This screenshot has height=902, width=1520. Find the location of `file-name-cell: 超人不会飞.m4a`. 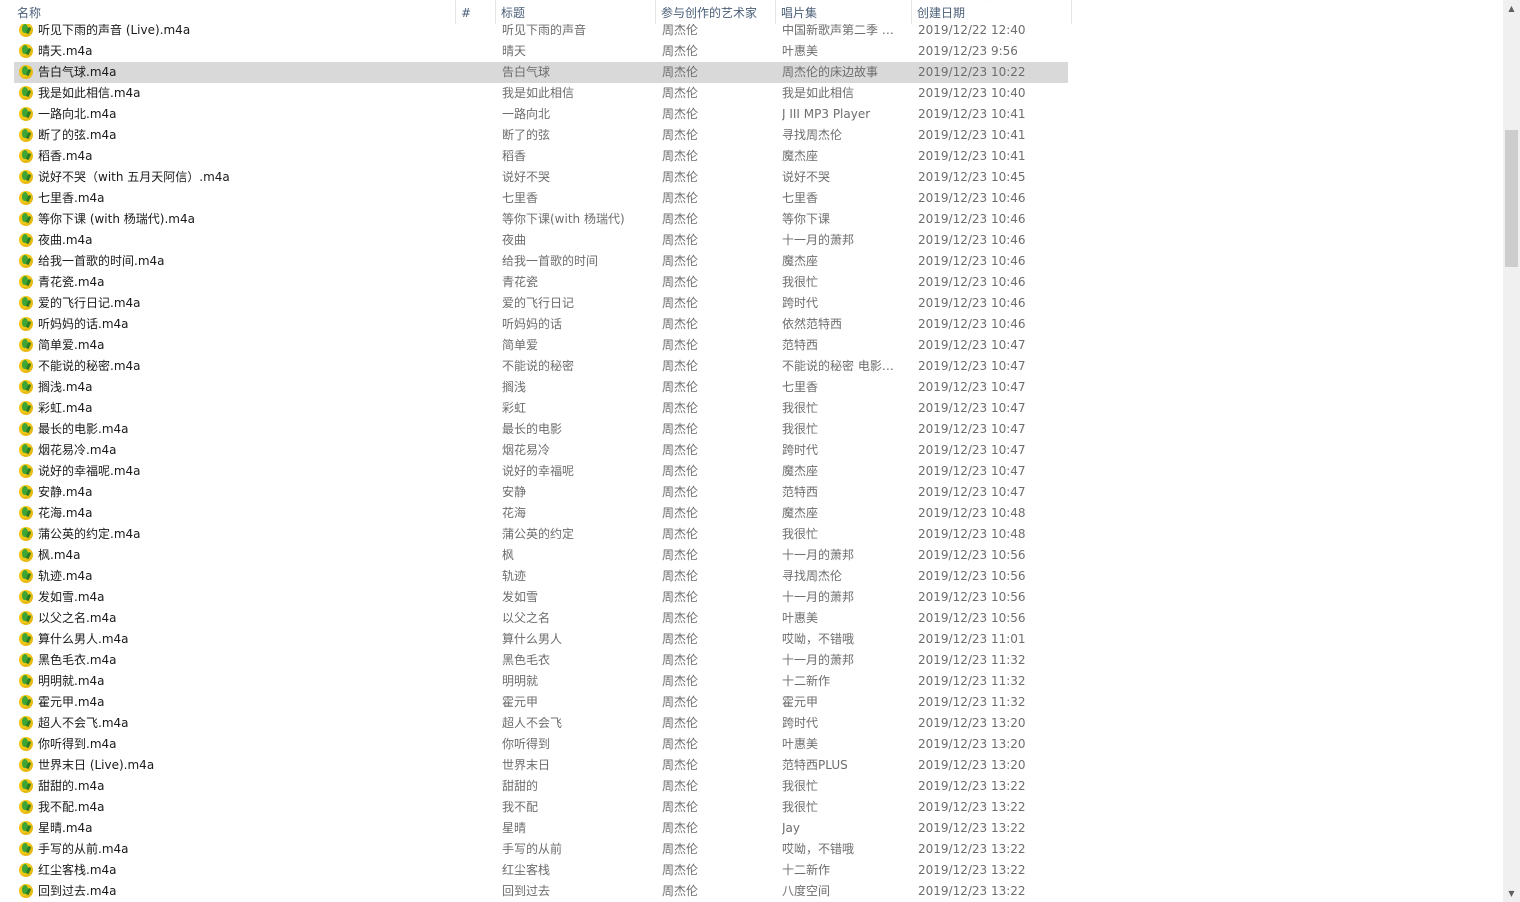

file-name-cell: 超人不会飞.m4a is located at coordinates (83, 723).